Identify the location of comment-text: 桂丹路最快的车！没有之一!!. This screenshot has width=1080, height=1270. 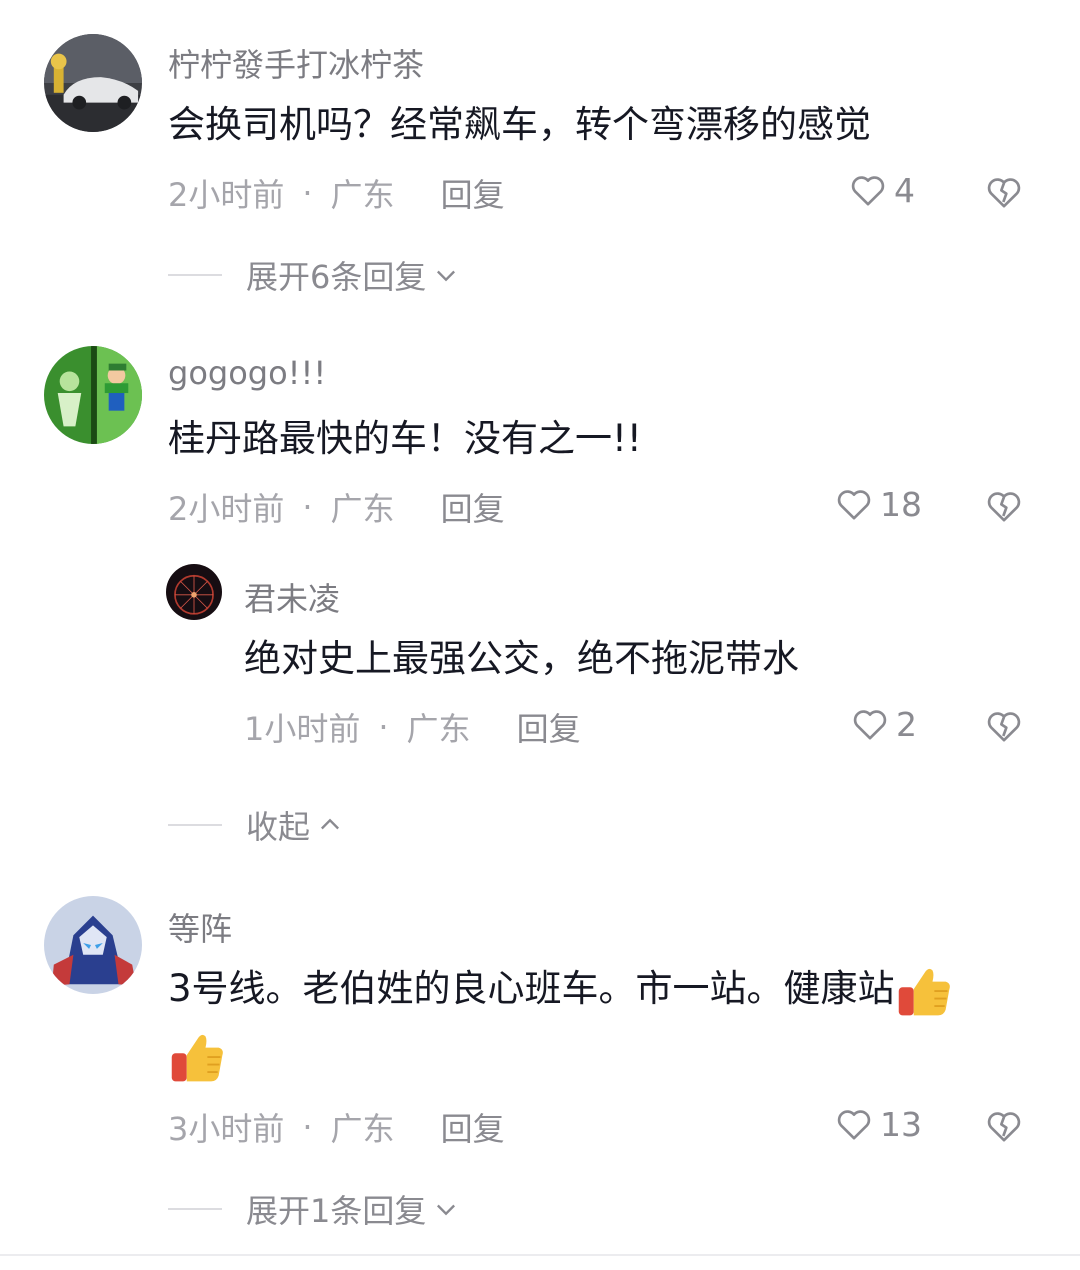
(405, 438).